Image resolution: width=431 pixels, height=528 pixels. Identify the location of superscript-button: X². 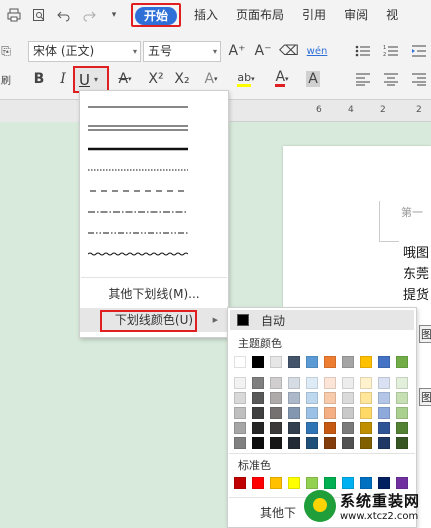
(156, 79).